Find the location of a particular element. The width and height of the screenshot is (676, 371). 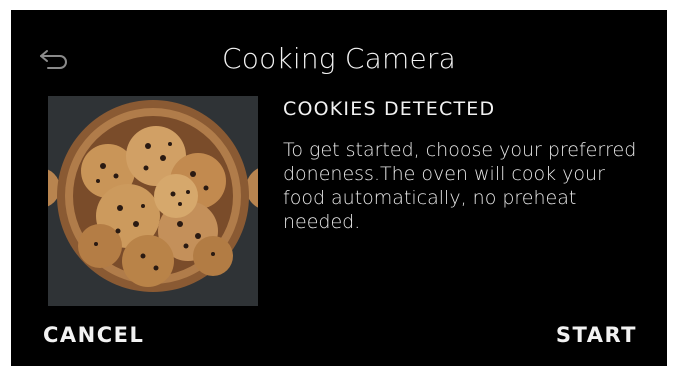

detection-headline: COOKIES DETECTED is located at coordinates (389, 109).